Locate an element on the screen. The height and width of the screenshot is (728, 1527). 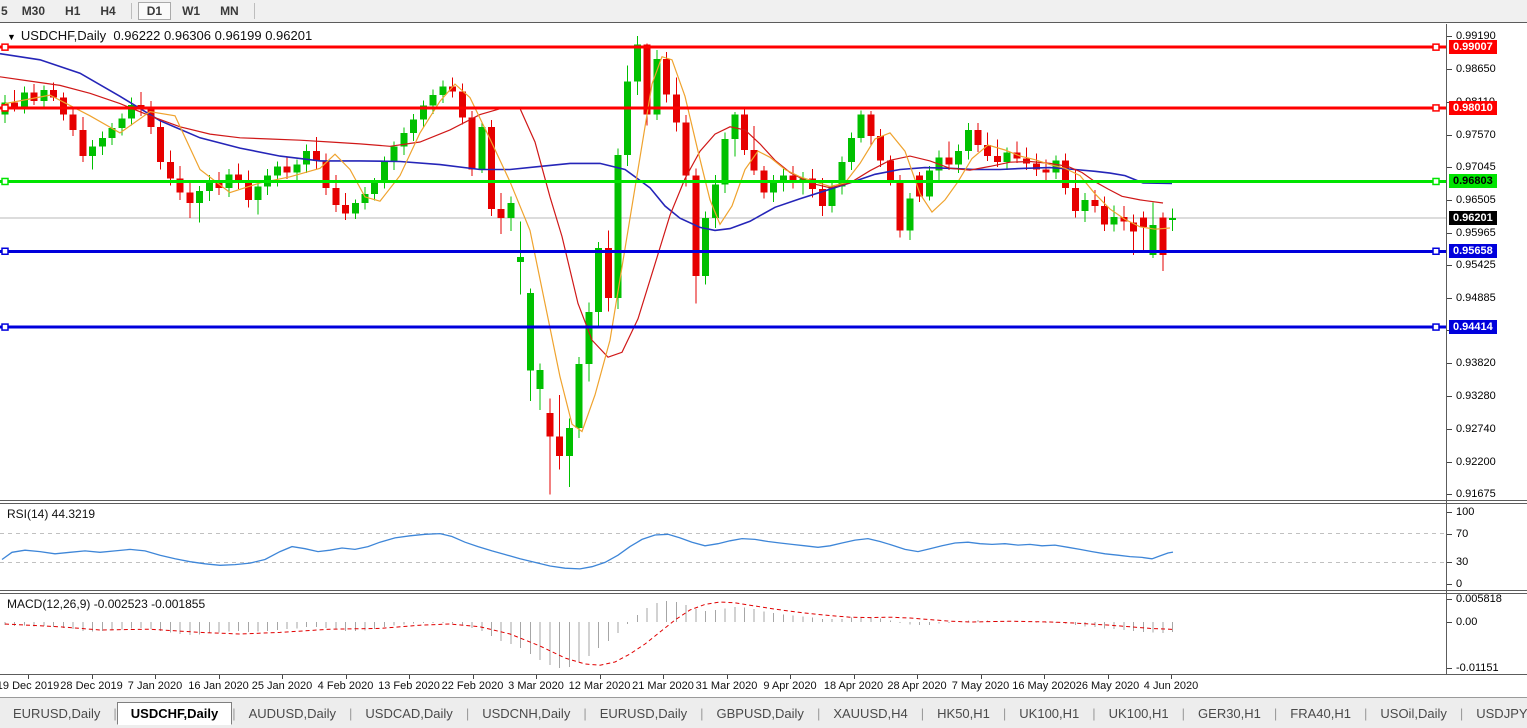
tab-gbpusd-6: GBPUSD,Daily is located at coordinates (760, 713).